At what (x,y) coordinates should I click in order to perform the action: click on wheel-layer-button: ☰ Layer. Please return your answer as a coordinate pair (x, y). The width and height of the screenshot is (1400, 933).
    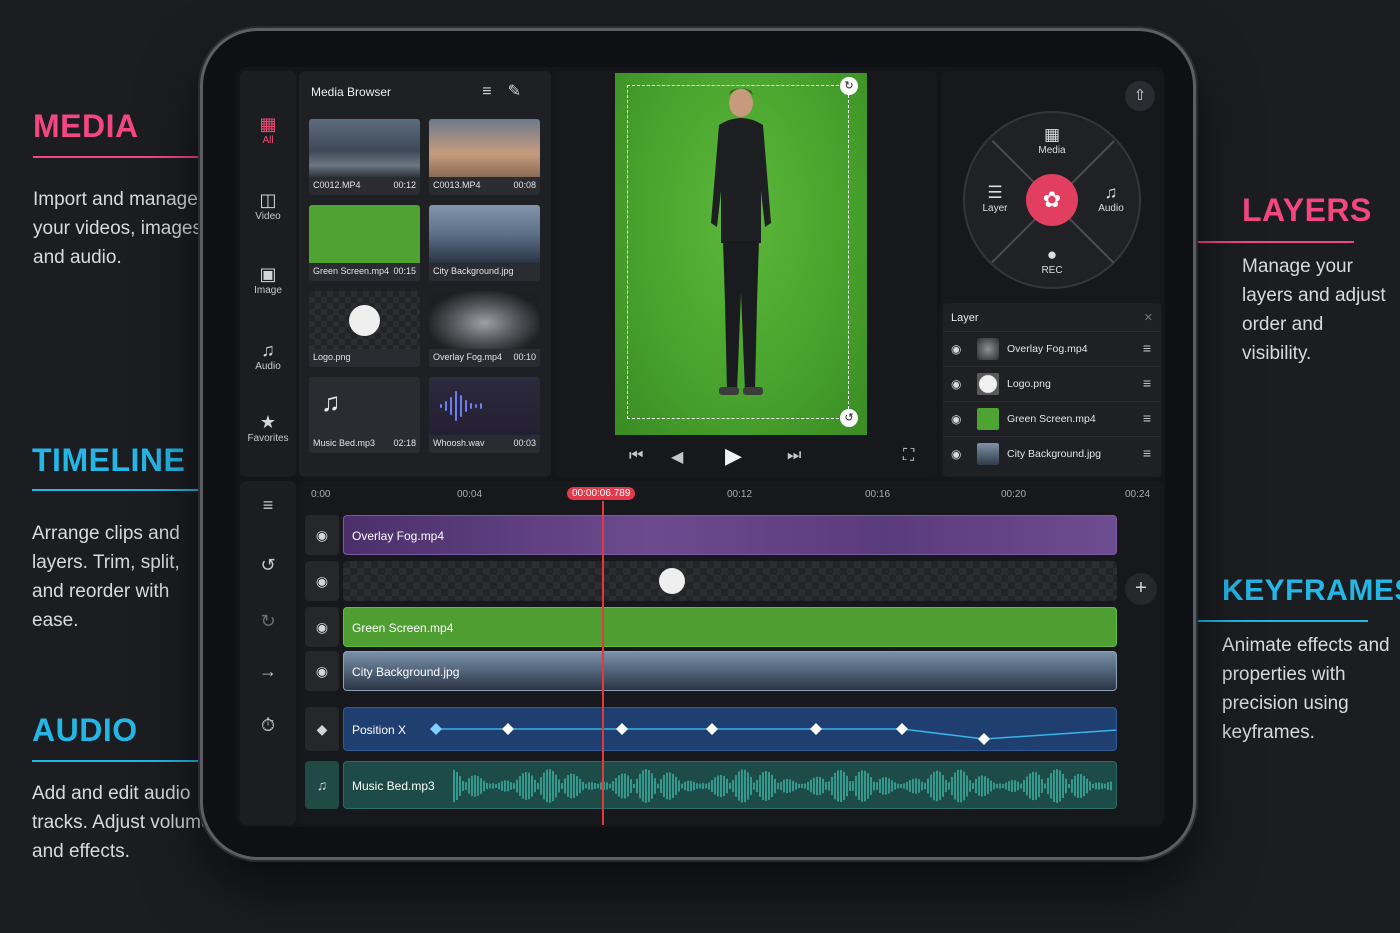
    Looking at the image, I should click on (995, 198).